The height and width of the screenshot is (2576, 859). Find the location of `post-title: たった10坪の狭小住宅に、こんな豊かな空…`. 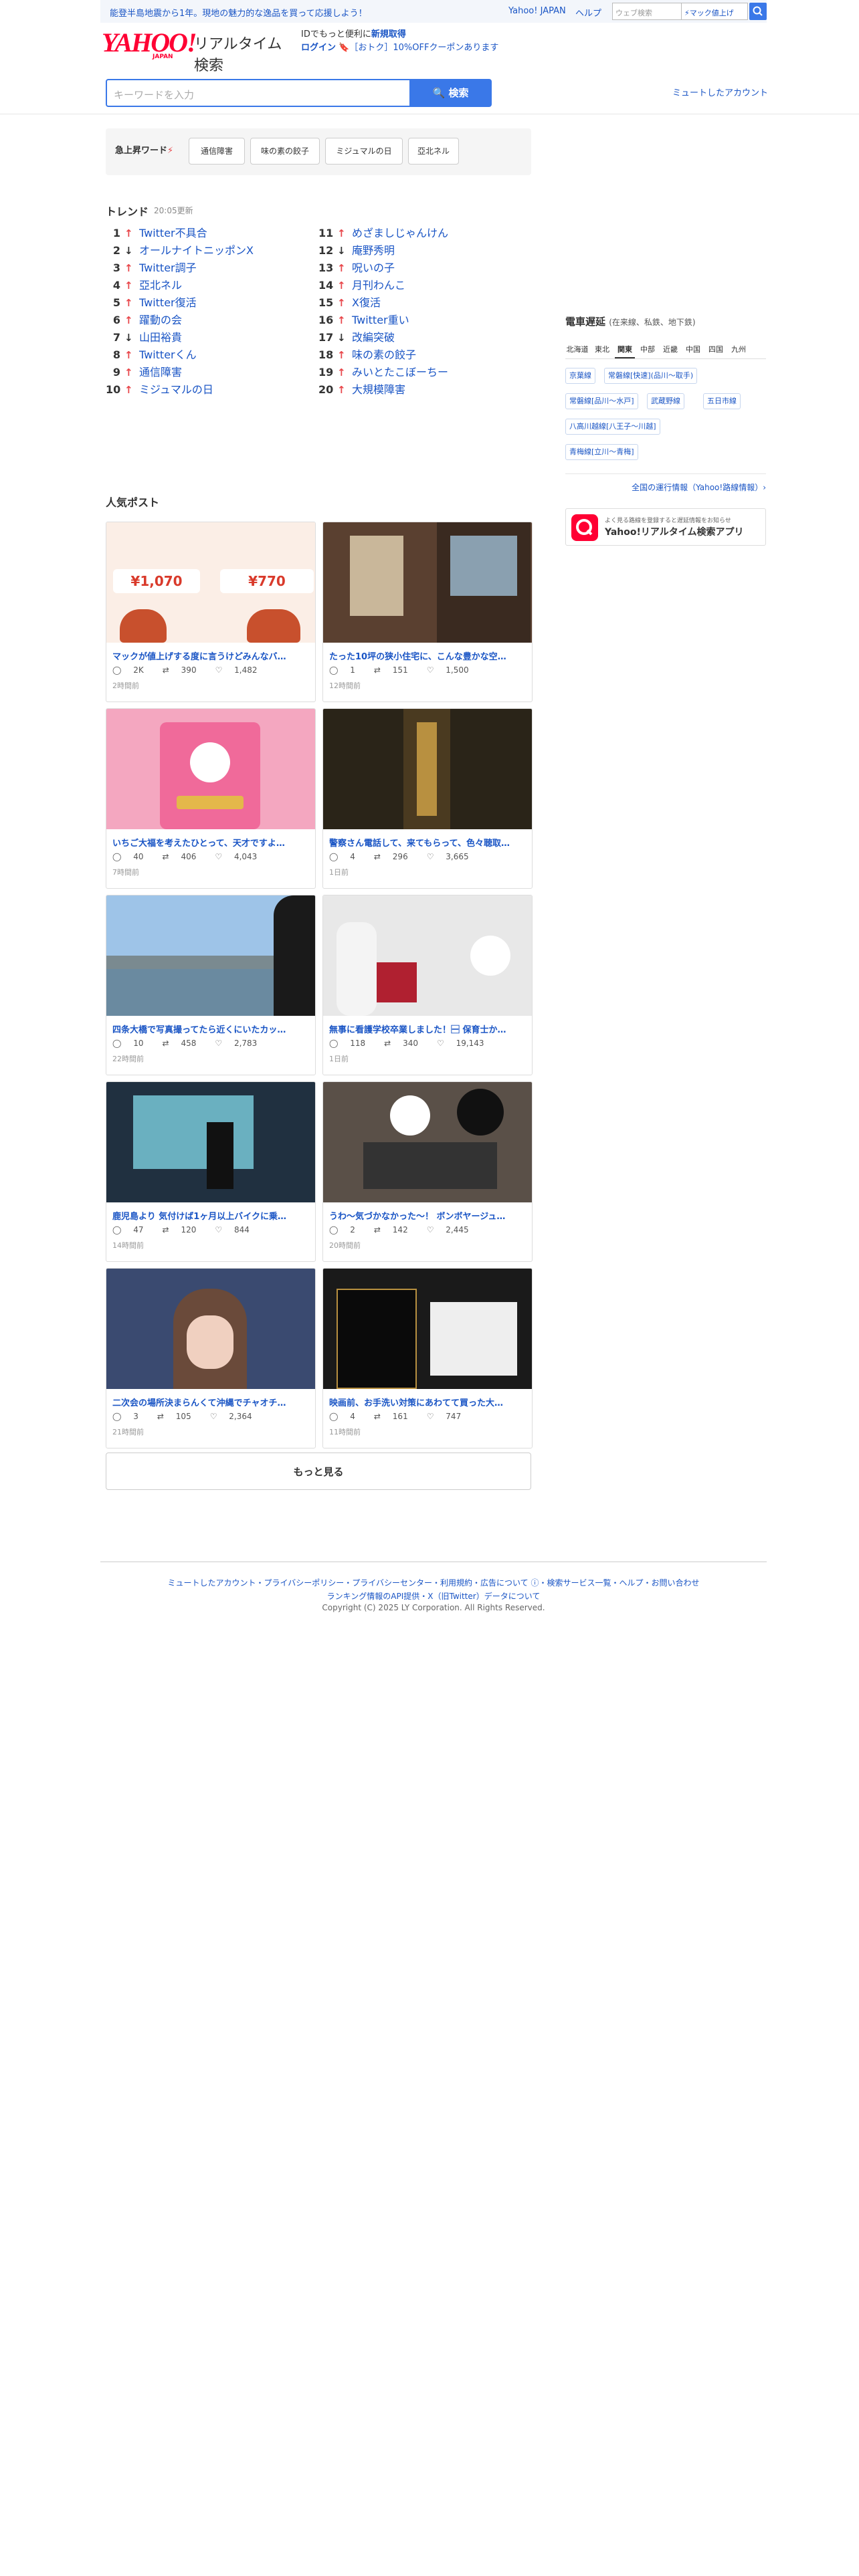

post-title: たった10坪の狭小住宅に、こんな豊かな空… is located at coordinates (428, 656).